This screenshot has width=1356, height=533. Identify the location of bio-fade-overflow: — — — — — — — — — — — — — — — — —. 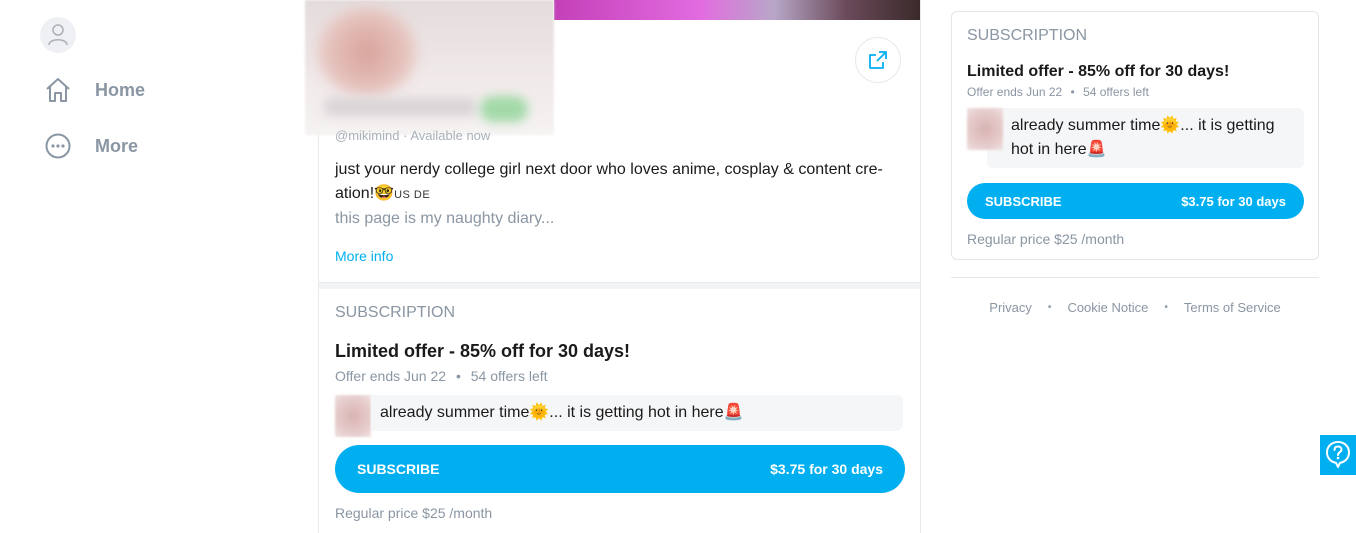
(615, 235).